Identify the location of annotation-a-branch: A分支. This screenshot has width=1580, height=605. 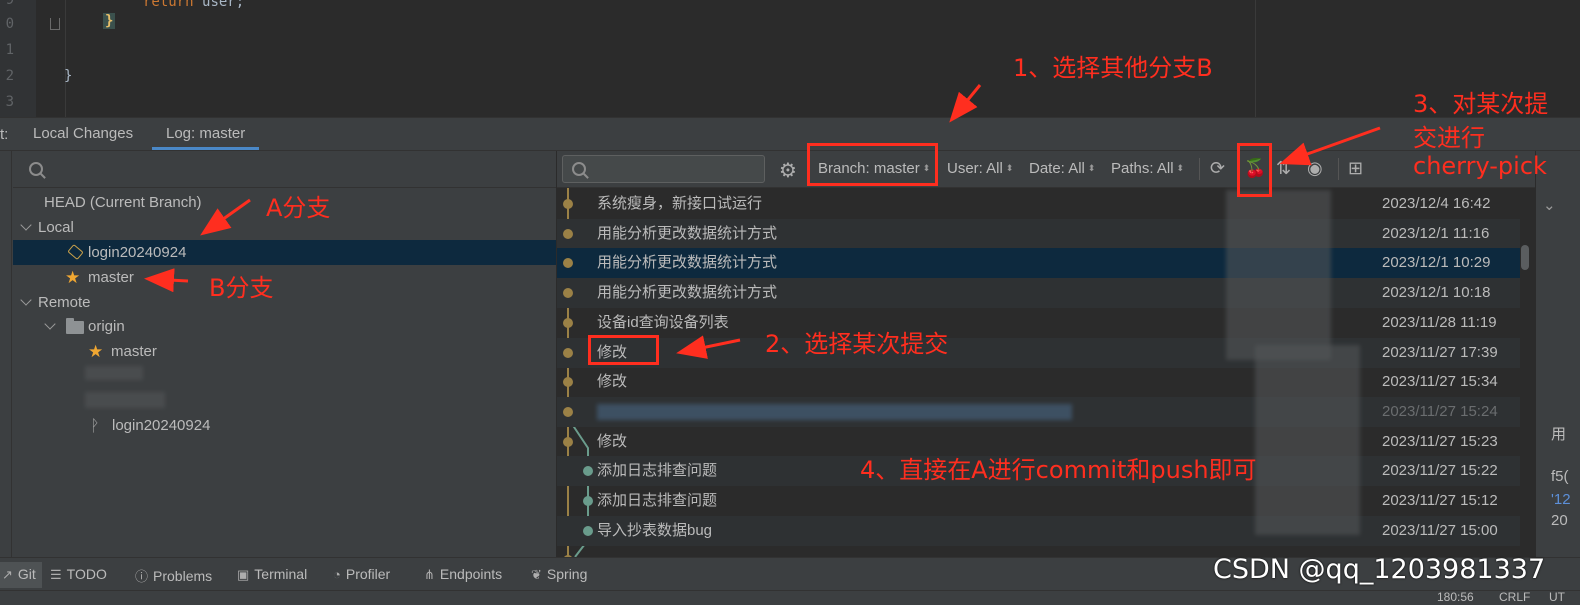
(298, 208).